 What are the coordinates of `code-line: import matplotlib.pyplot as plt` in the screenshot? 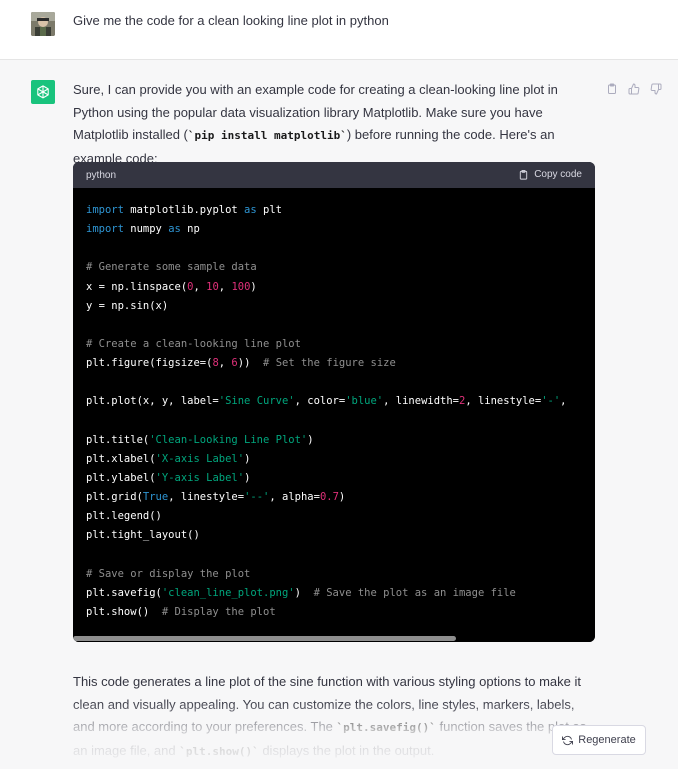 It's located at (340, 210).